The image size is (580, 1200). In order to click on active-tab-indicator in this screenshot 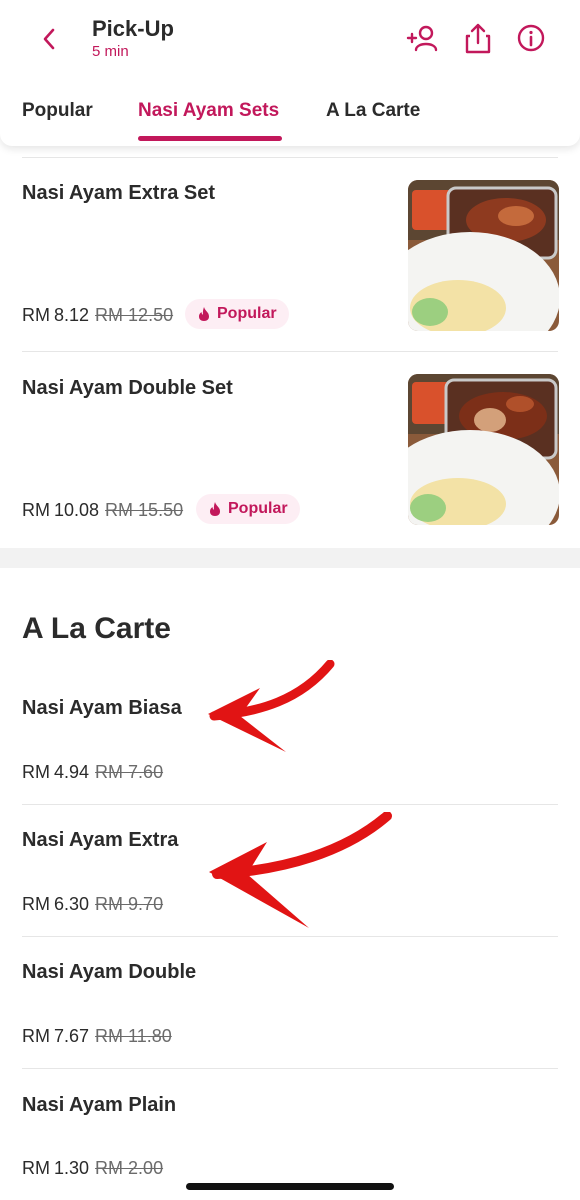, I will do `click(210, 138)`.